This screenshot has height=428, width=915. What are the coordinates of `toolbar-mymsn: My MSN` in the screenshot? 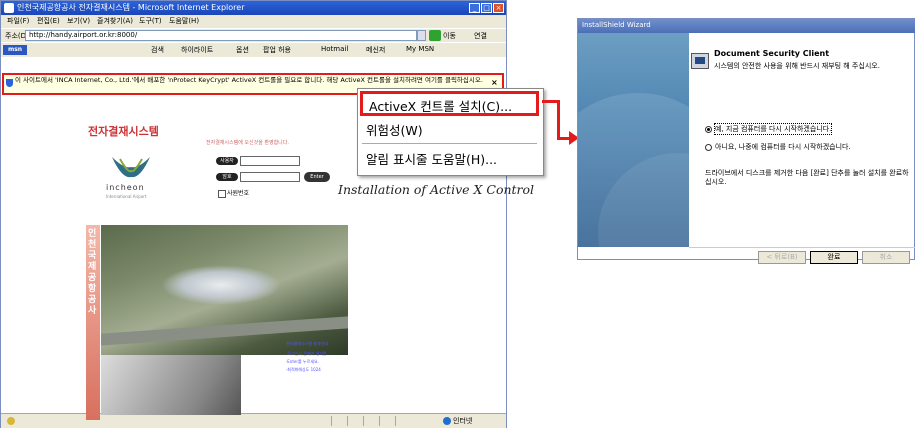 It's located at (420, 49).